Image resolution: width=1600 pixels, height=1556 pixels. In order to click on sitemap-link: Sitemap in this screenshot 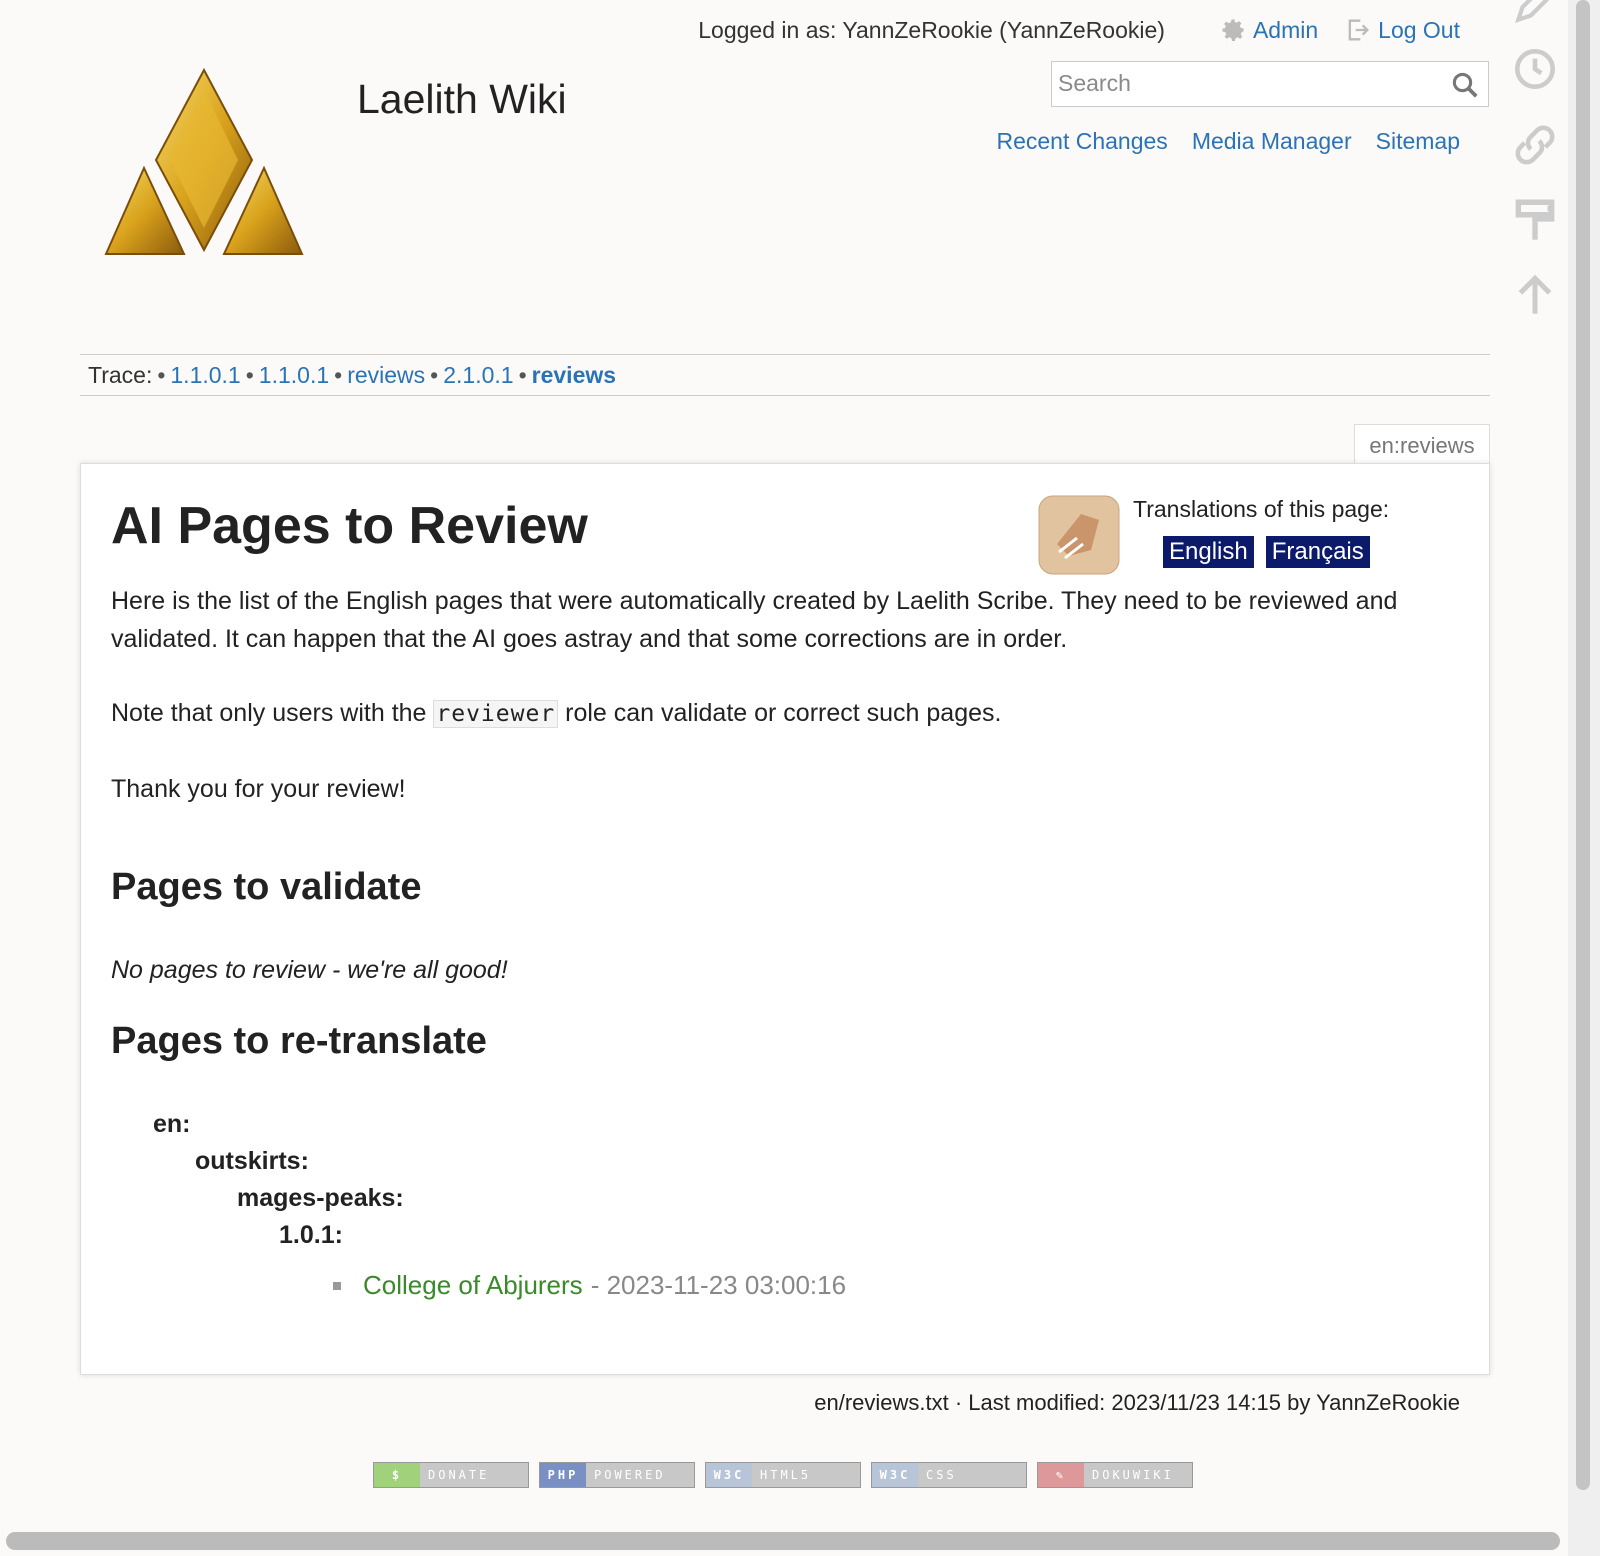, I will do `click(1418, 141)`.